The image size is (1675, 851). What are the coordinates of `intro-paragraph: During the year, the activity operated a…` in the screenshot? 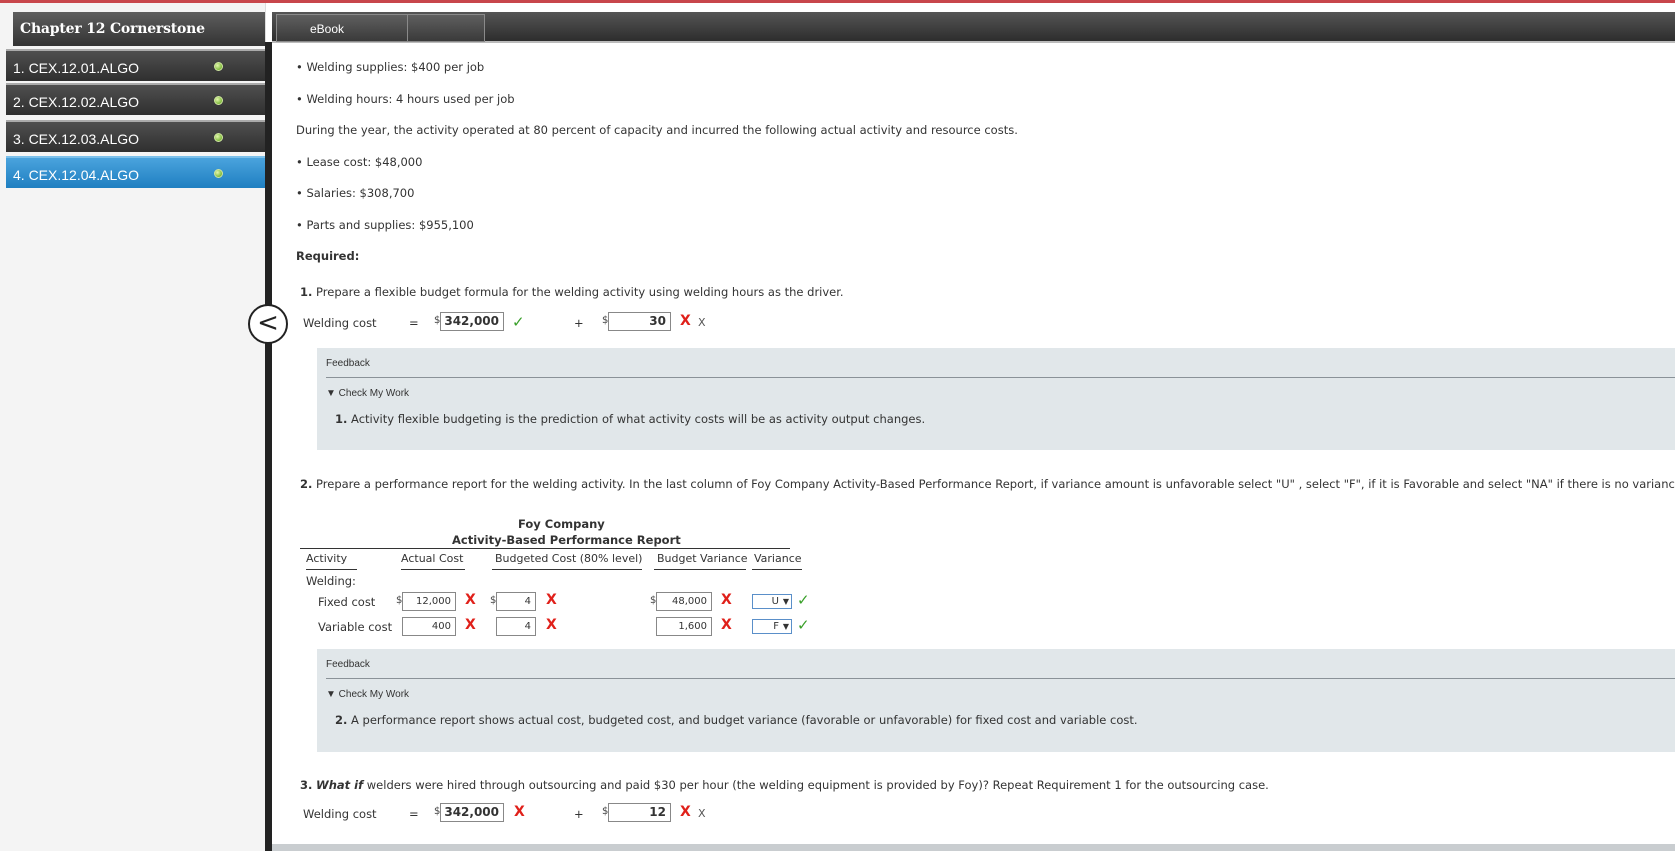 It's located at (657, 130).